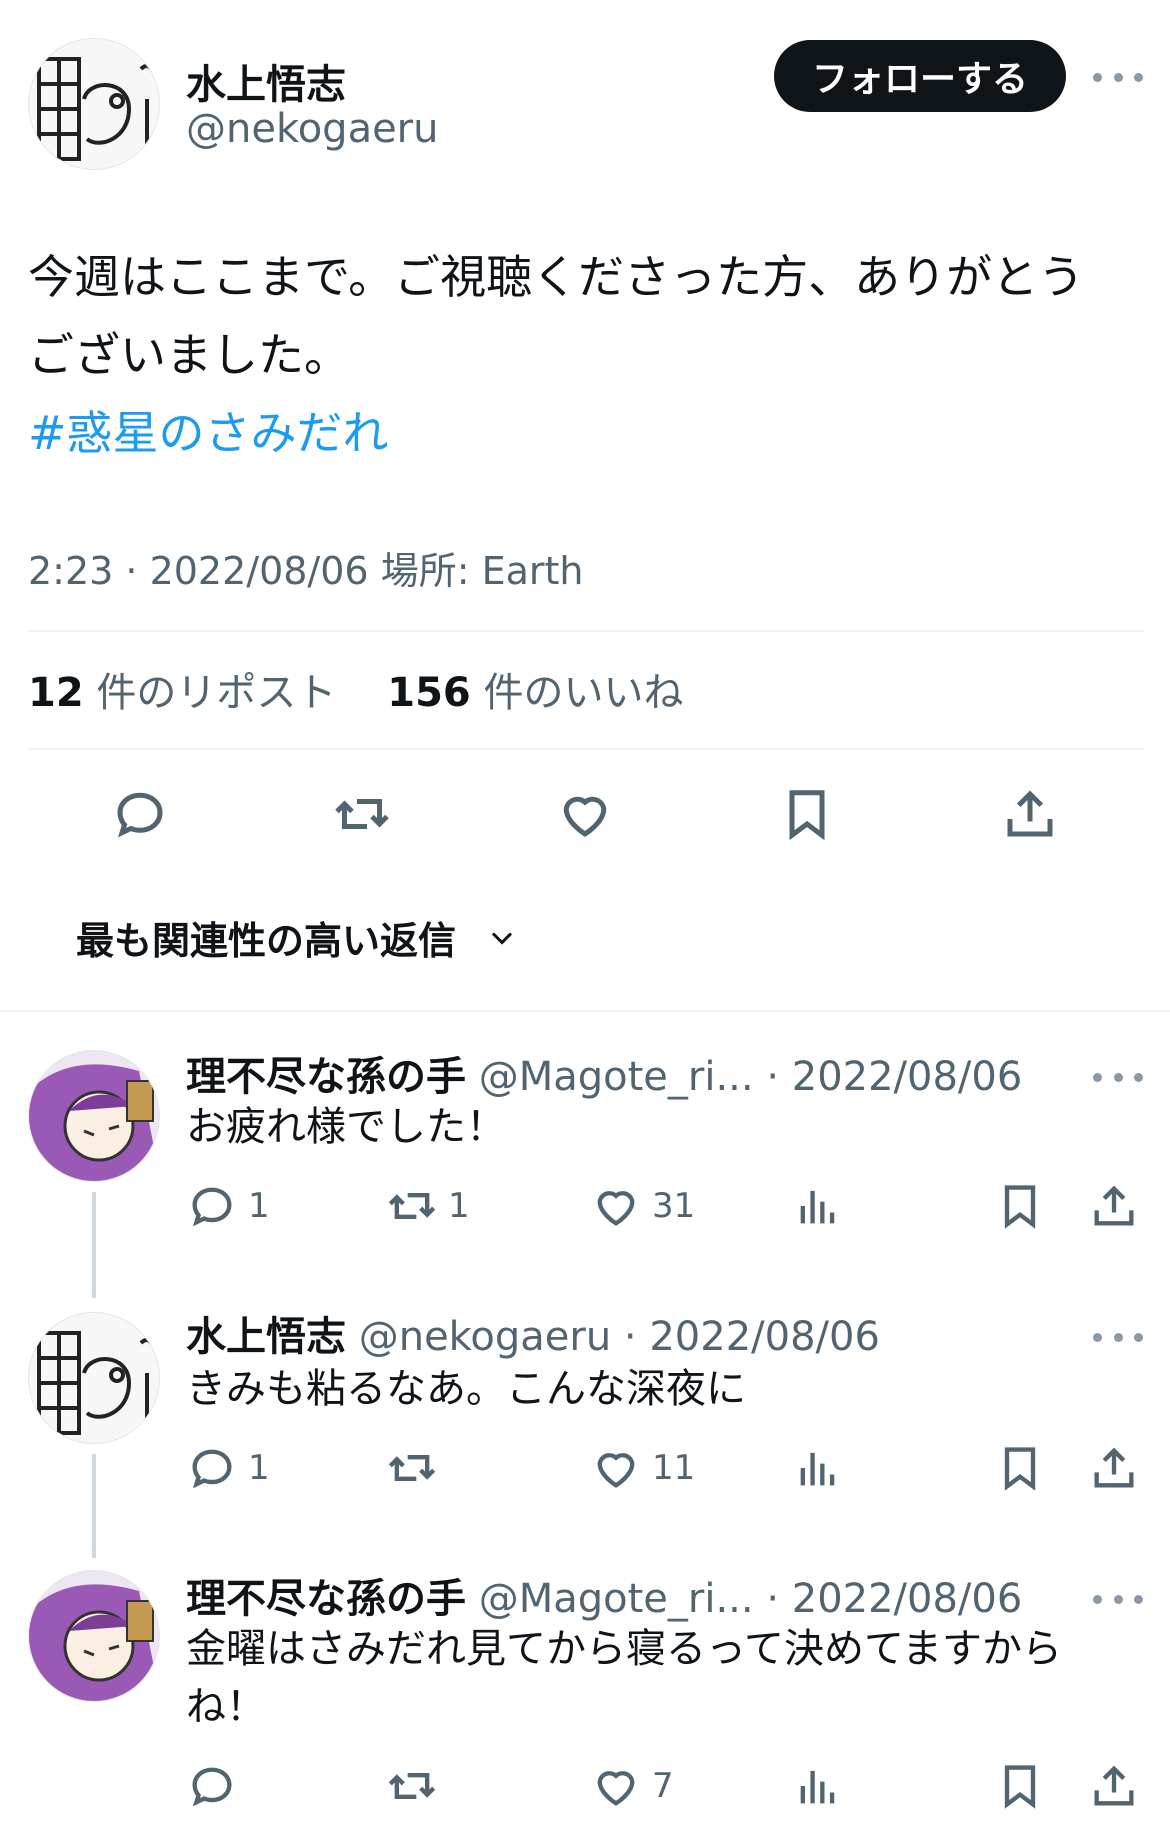  Describe the element at coordinates (216, 693) in the screenshot. I see `reposts-label: 件のリポスト` at that location.